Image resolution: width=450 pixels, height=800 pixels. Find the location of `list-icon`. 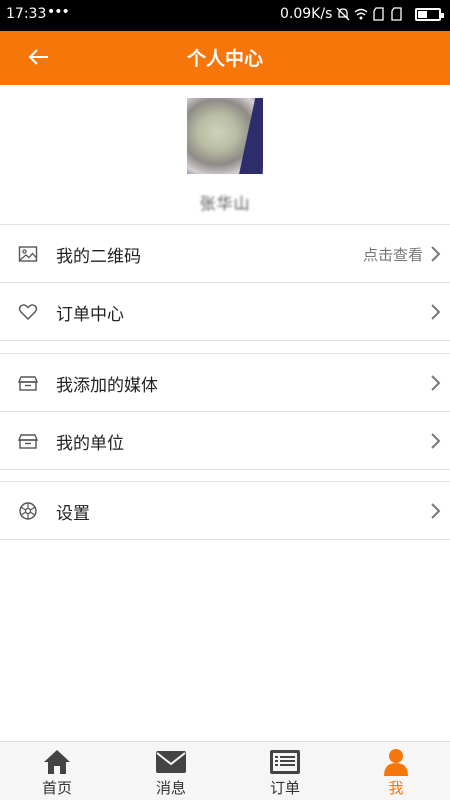

list-icon is located at coordinates (285, 762).